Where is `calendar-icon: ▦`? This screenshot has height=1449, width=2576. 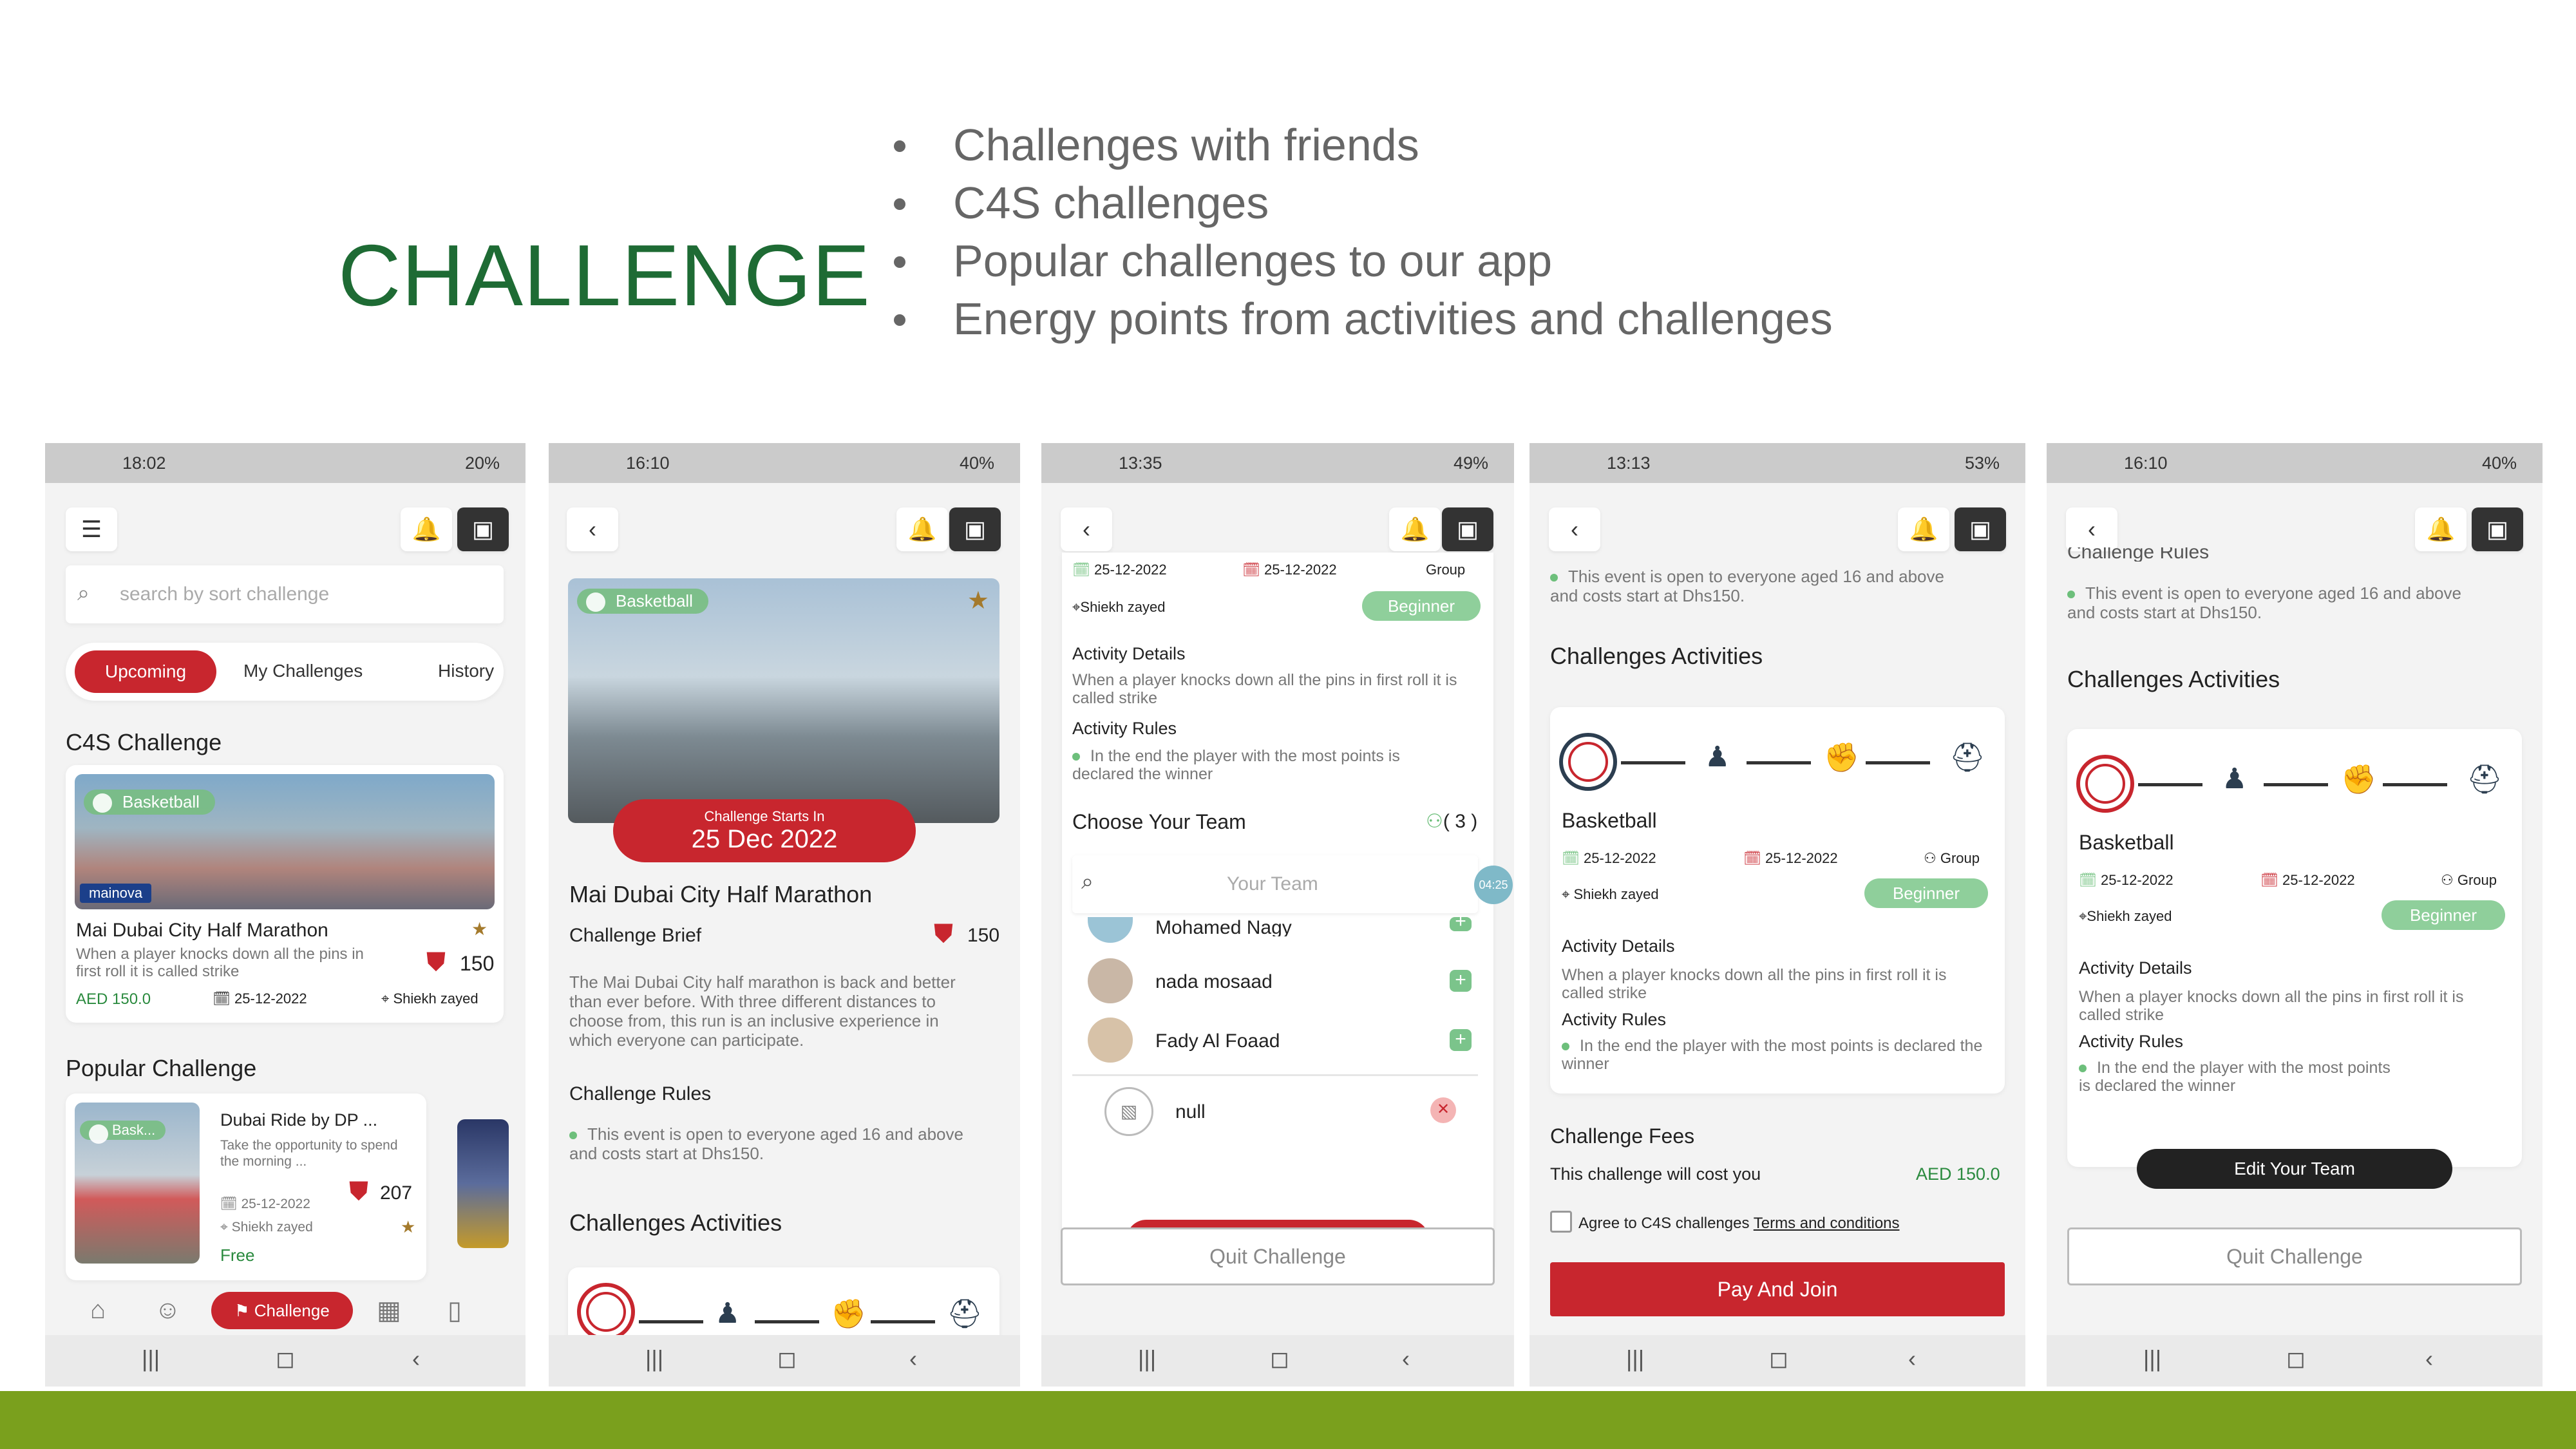
calendar-icon: ▦ is located at coordinates (389, 1310).